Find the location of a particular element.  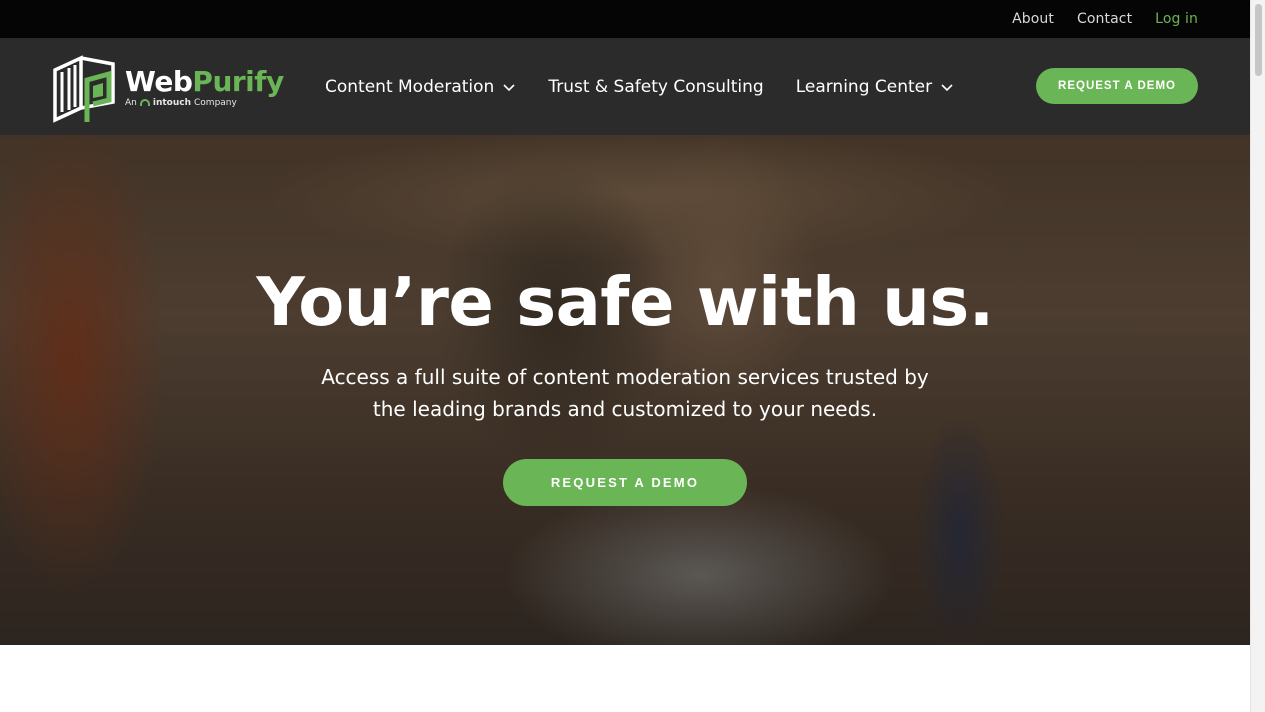

request-demo-hero-button: REQUEST A DEMO is located at coordinates (625, 482).